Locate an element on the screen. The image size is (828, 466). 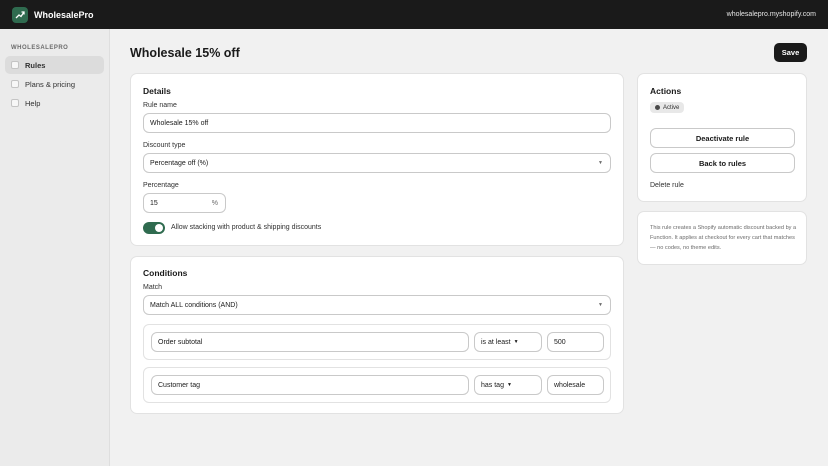
condition-value-input: 500 is located at coordinates (575, 342).